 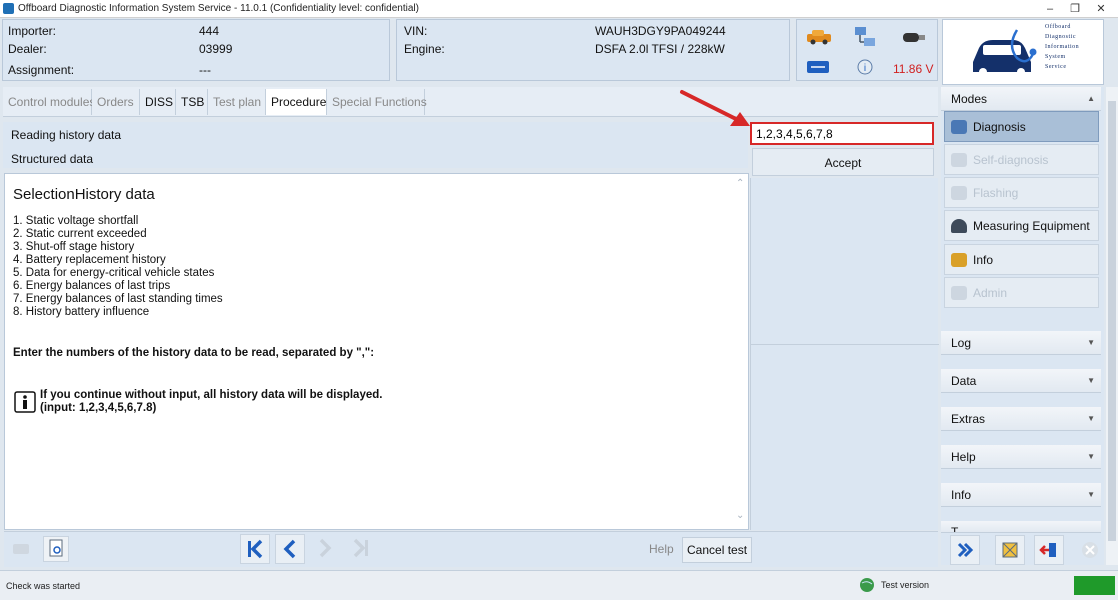 What do you see at coordinates (844, 354) in the screenshot?
I see `input-side-panel` at bounding box center [844, 354].